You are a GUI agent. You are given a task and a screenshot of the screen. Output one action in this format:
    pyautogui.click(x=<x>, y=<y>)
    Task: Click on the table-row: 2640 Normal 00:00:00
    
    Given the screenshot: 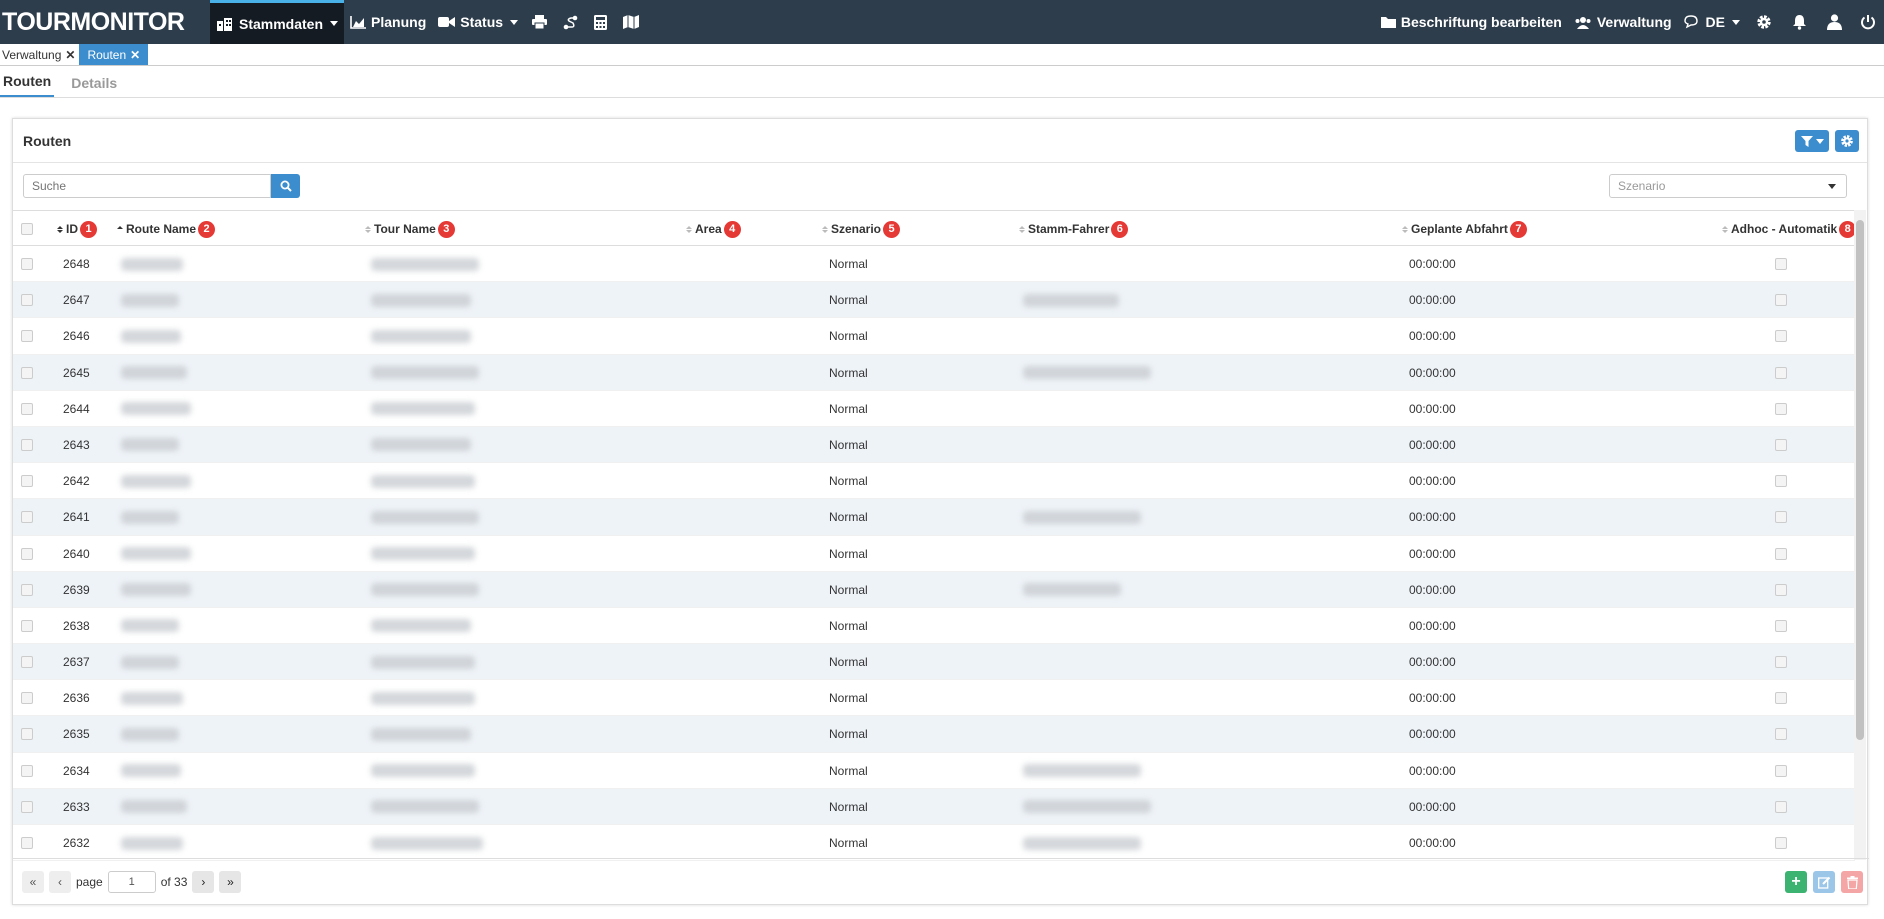 What is the action you would take?
    pyautogui.click(x=934, y=554)
    